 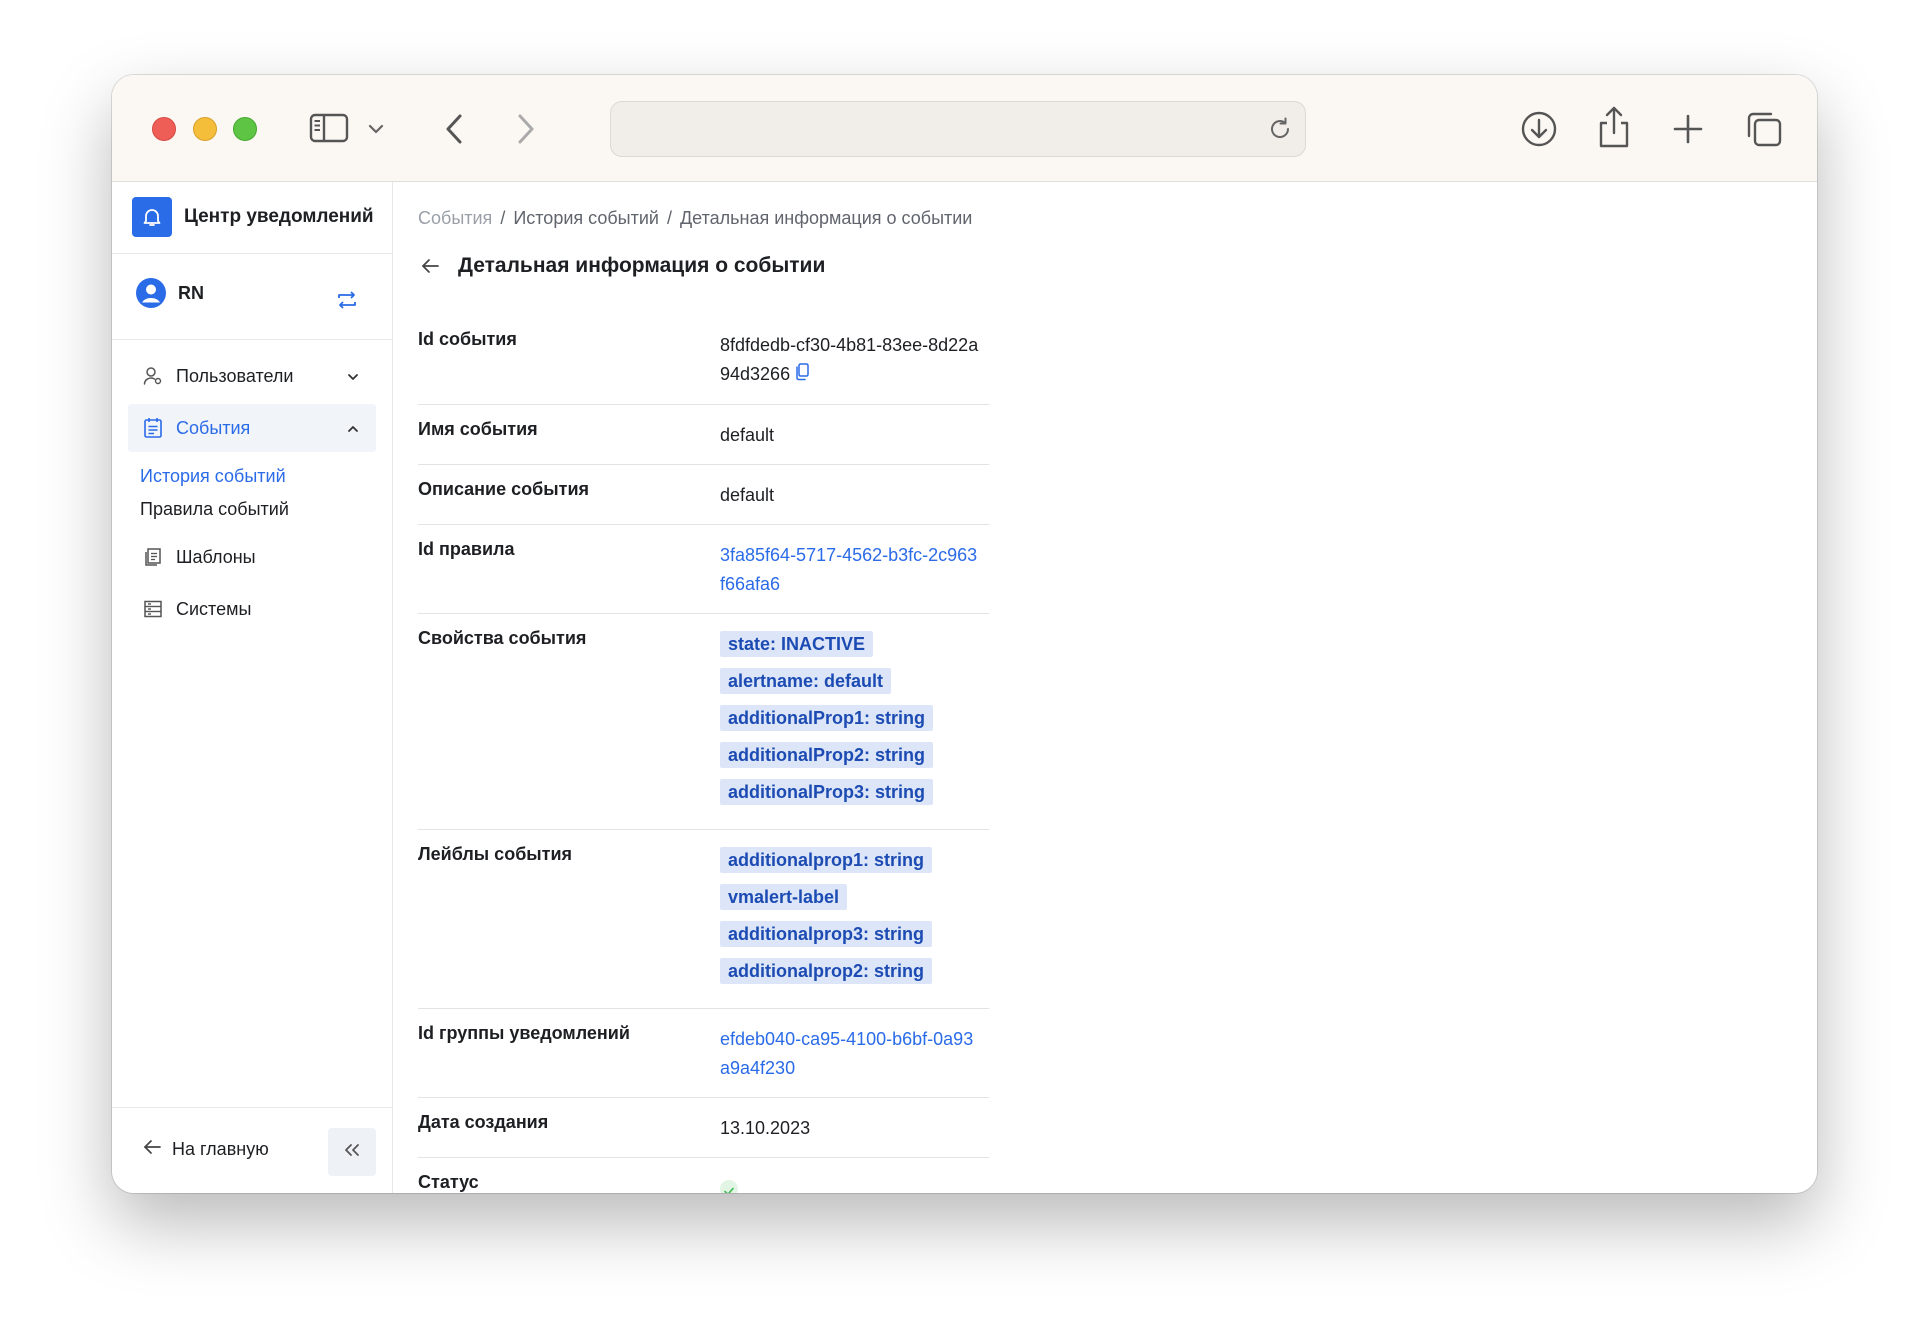 What do you see at coordinates (353, 430) in the screenshot?
I see `chevron-up-icon` at bounding box center [353, 430].